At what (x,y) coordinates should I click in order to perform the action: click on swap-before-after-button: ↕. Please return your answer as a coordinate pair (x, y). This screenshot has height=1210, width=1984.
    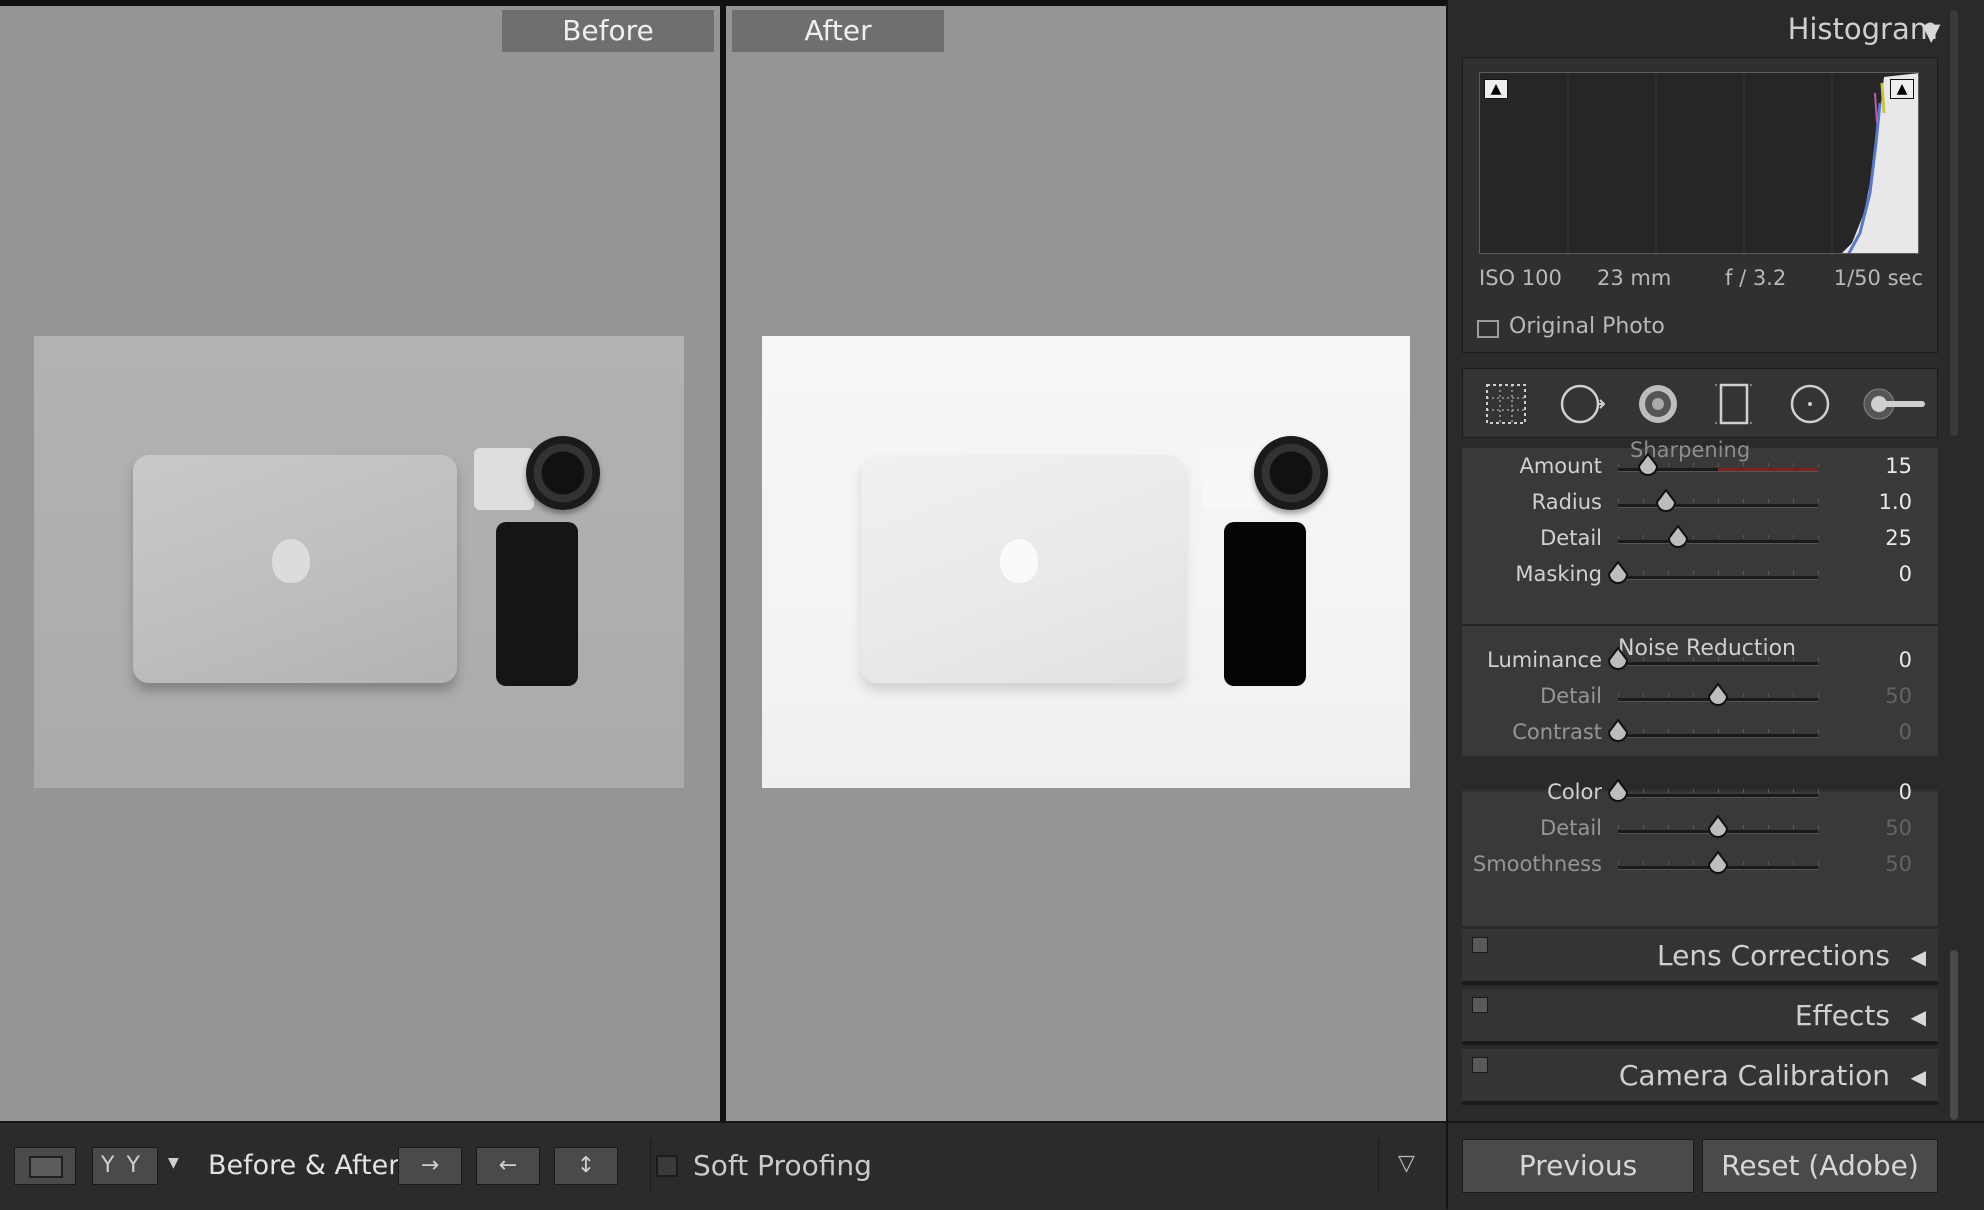
    Looking at the image, I should click on (586, 1166).